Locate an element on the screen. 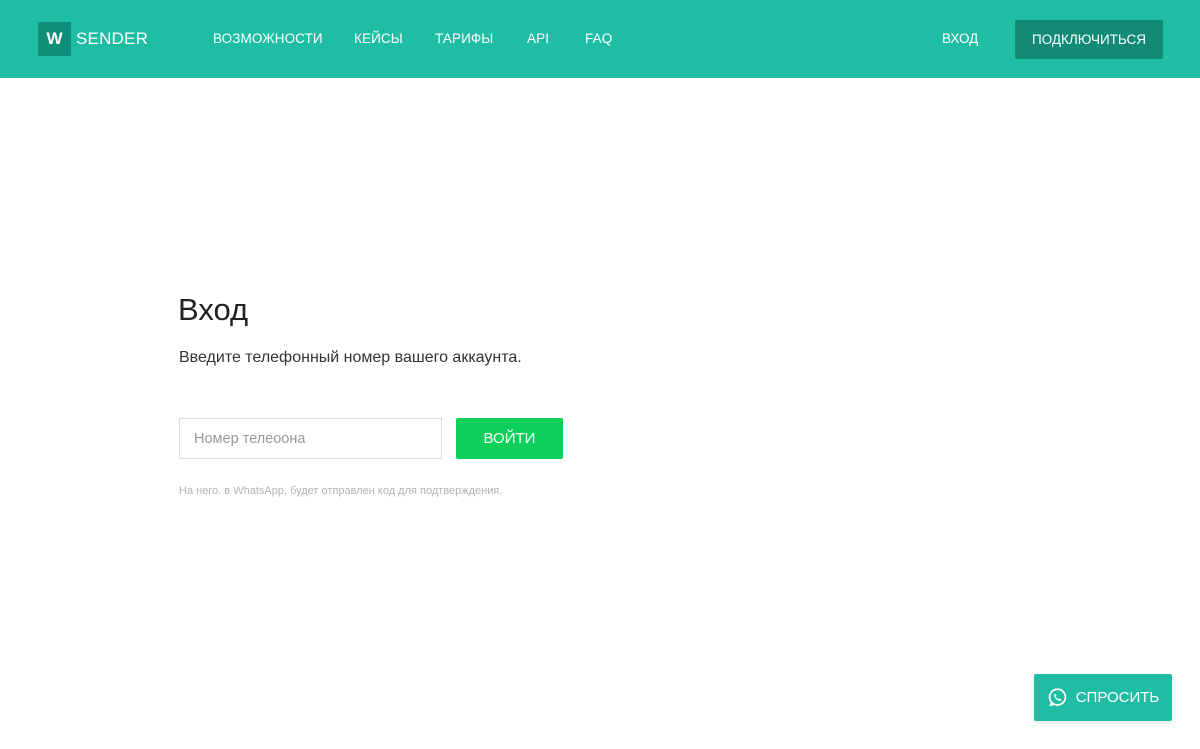 Image resolution: width=1200 pixels, height=749 pixels. nav-tariffs: ТАРИФЫ is located at coordinates (464, 38).